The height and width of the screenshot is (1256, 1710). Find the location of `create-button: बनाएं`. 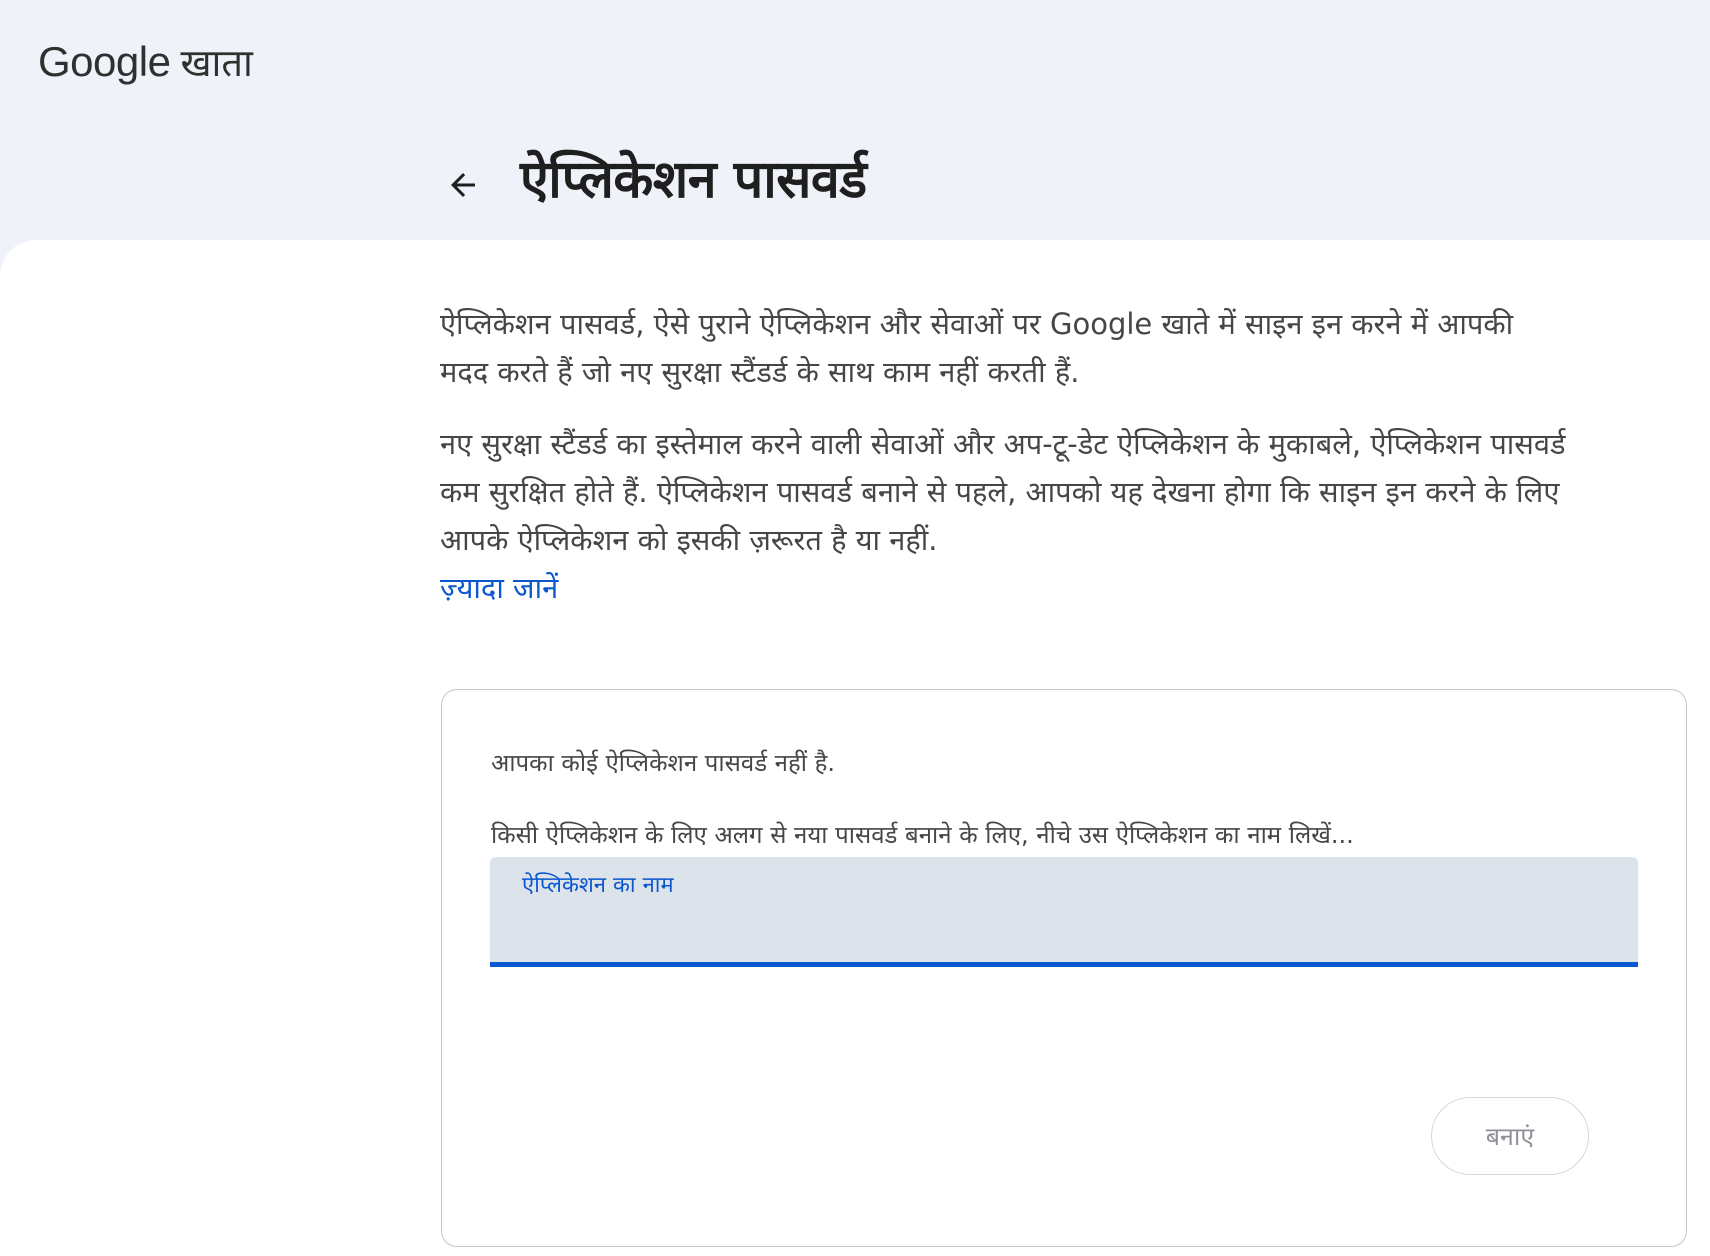

create-button: बनाएं is located at coordinates (1510, 1136).